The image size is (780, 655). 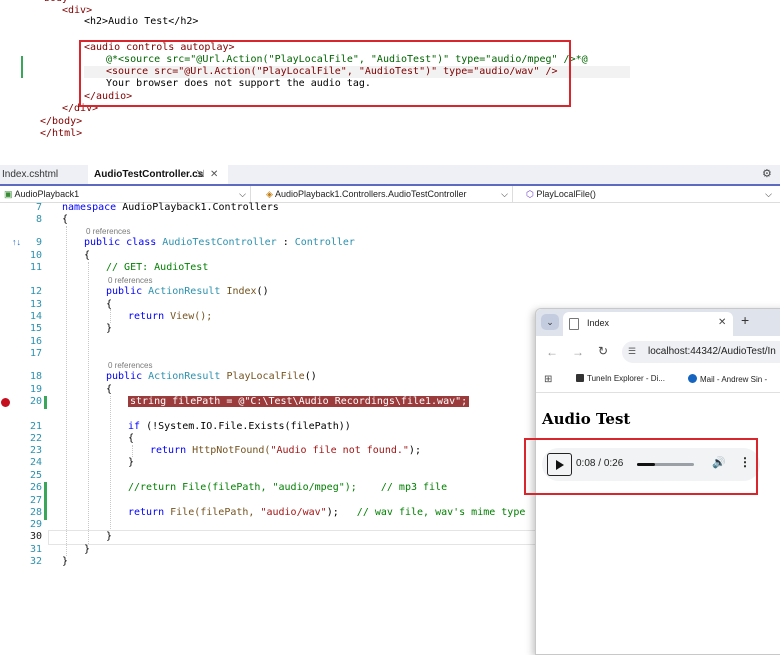 What do you see at coordinates (30, 174) in the screenshot?
I see `tab-label: Index.cshtml` at bounding box center [30, 174].